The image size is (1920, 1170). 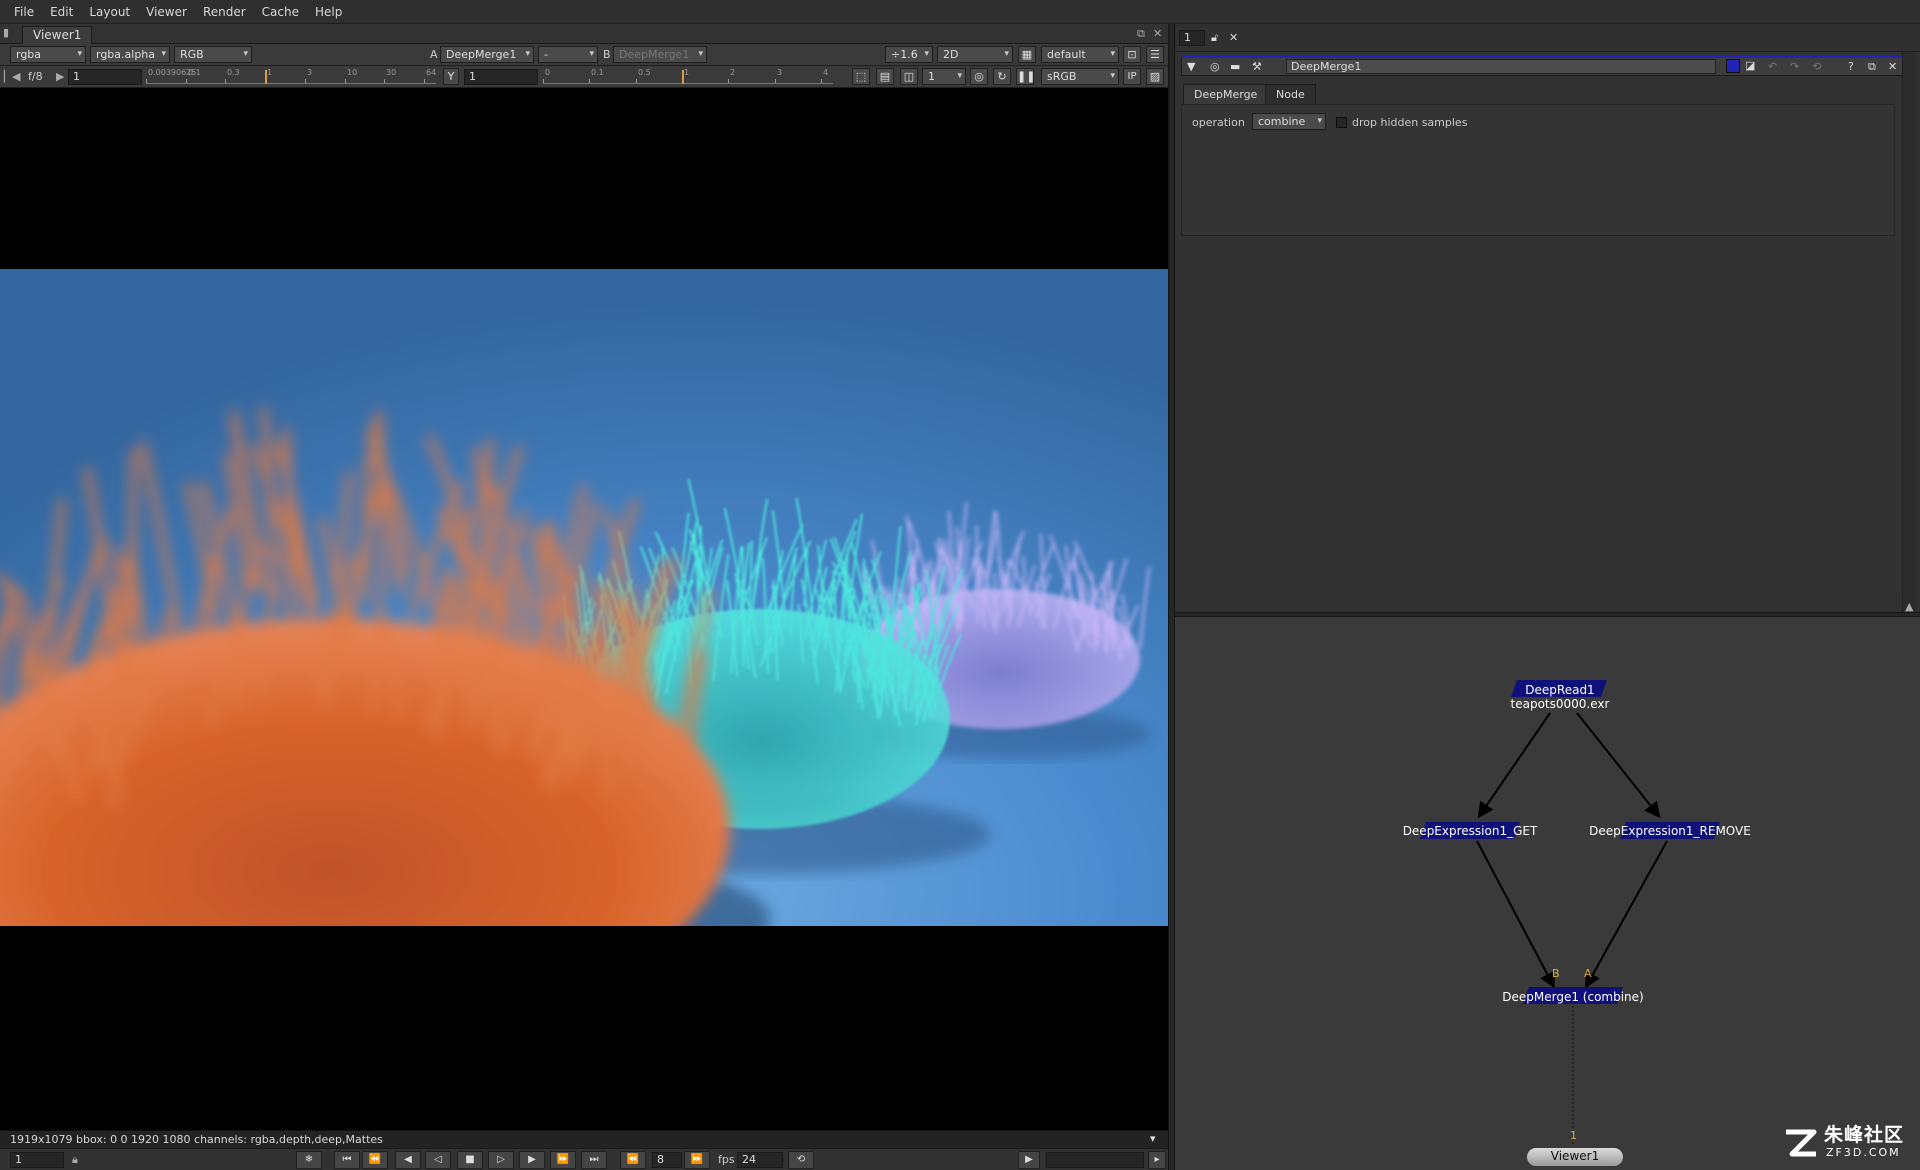 I want to click on gamma-input: 1, so click(x=501, y=77).